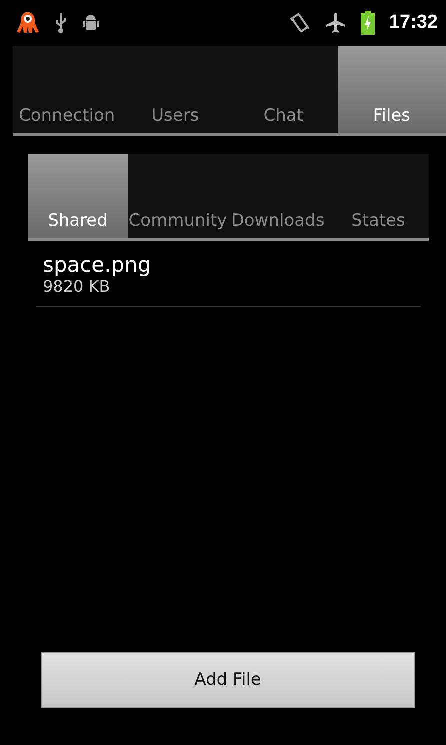 This screenshot has width=446, height=745. What do you see at coordinates (232, 265) in the screenshot?
I see `file-name: space.png` at bounding box center [232, 265].